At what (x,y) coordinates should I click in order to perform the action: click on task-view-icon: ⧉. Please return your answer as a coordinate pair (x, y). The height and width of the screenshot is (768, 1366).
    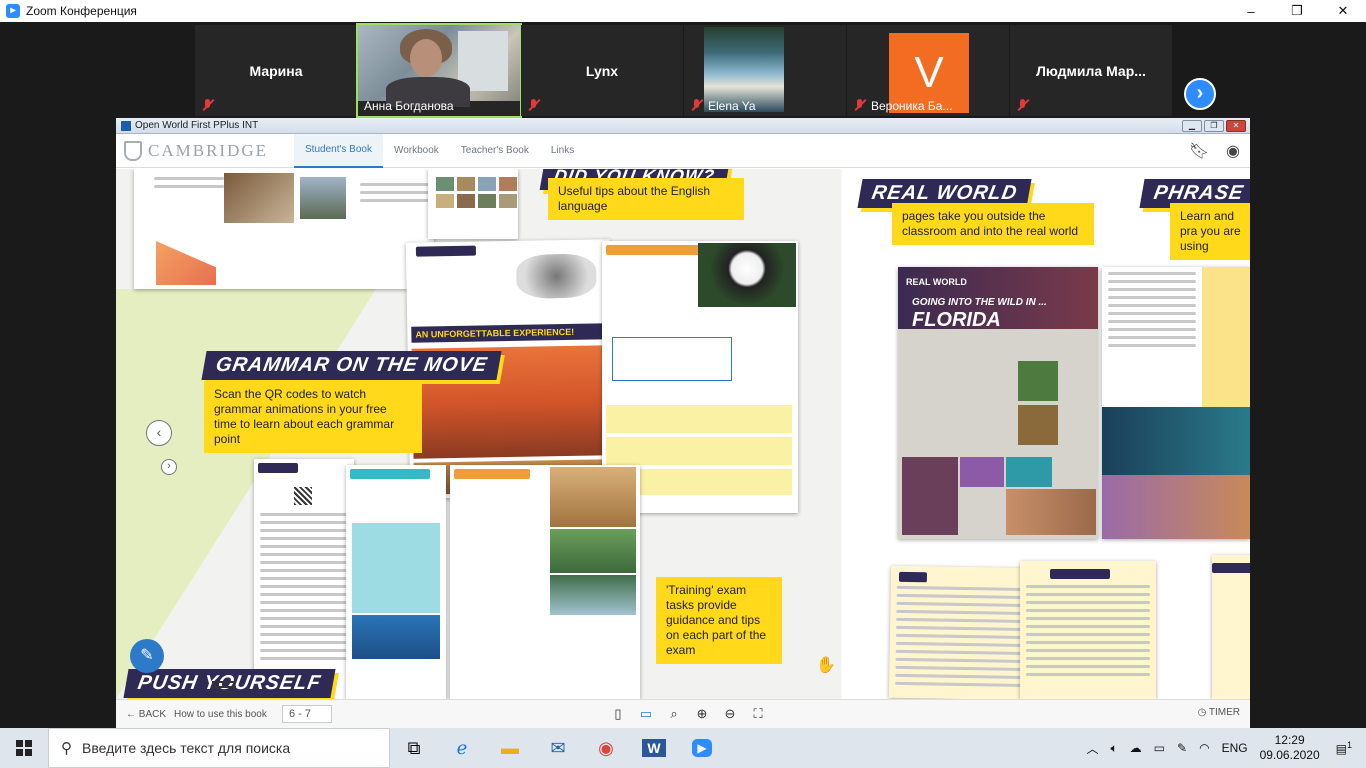
    Looking at the image, I should click on (414, 748).